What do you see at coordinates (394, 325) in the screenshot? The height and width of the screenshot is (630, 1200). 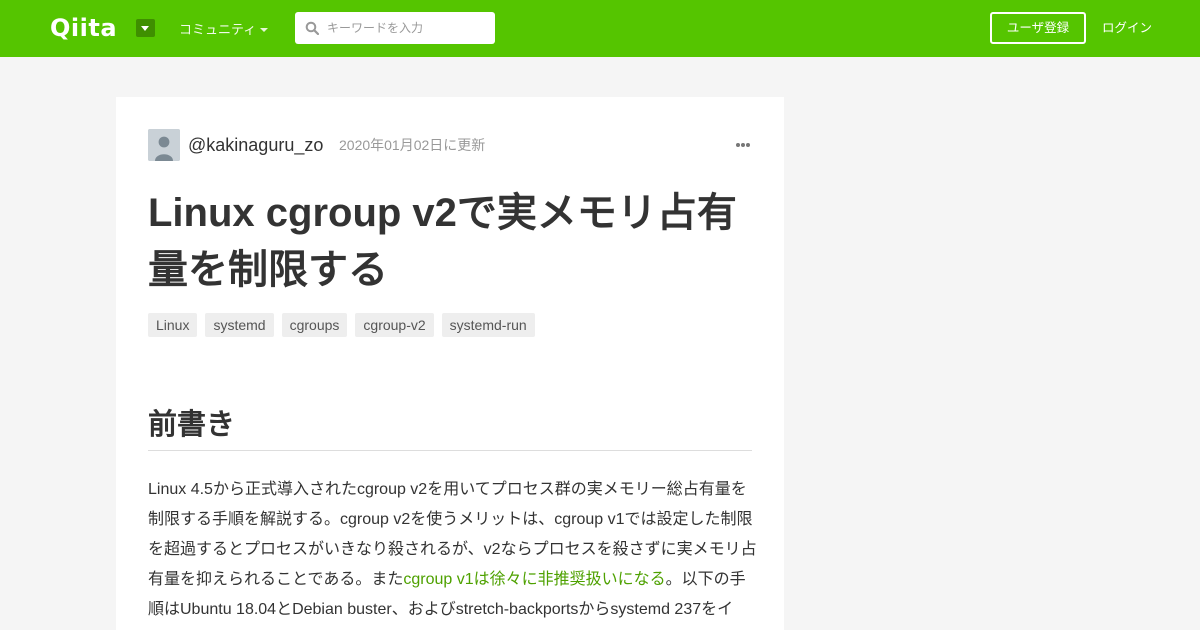 I see `tag-cgroup-v2: cgroup-v2` at bounding box center [394, 325].